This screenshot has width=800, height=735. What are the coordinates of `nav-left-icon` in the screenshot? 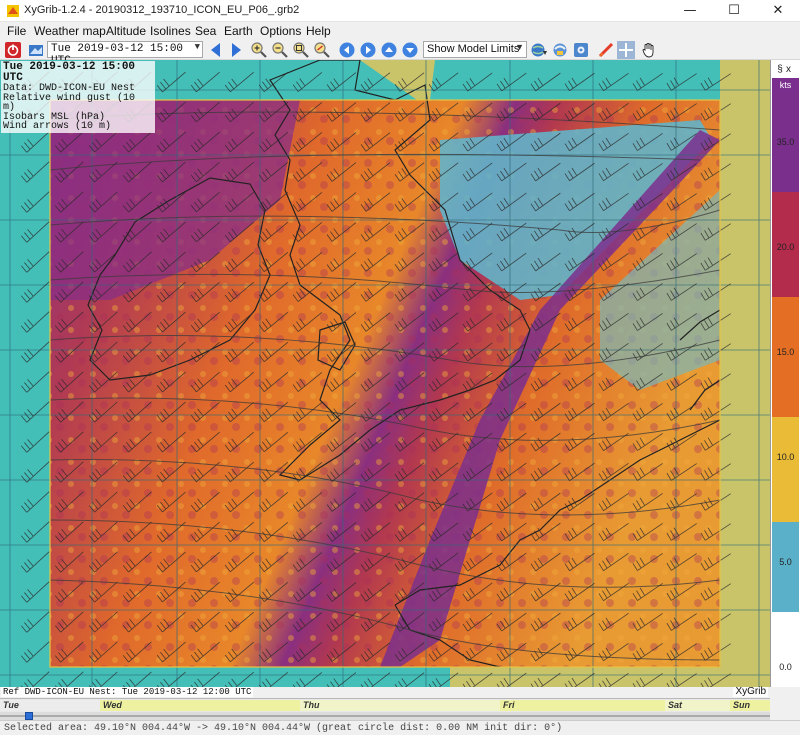 It's located at (347, 50).